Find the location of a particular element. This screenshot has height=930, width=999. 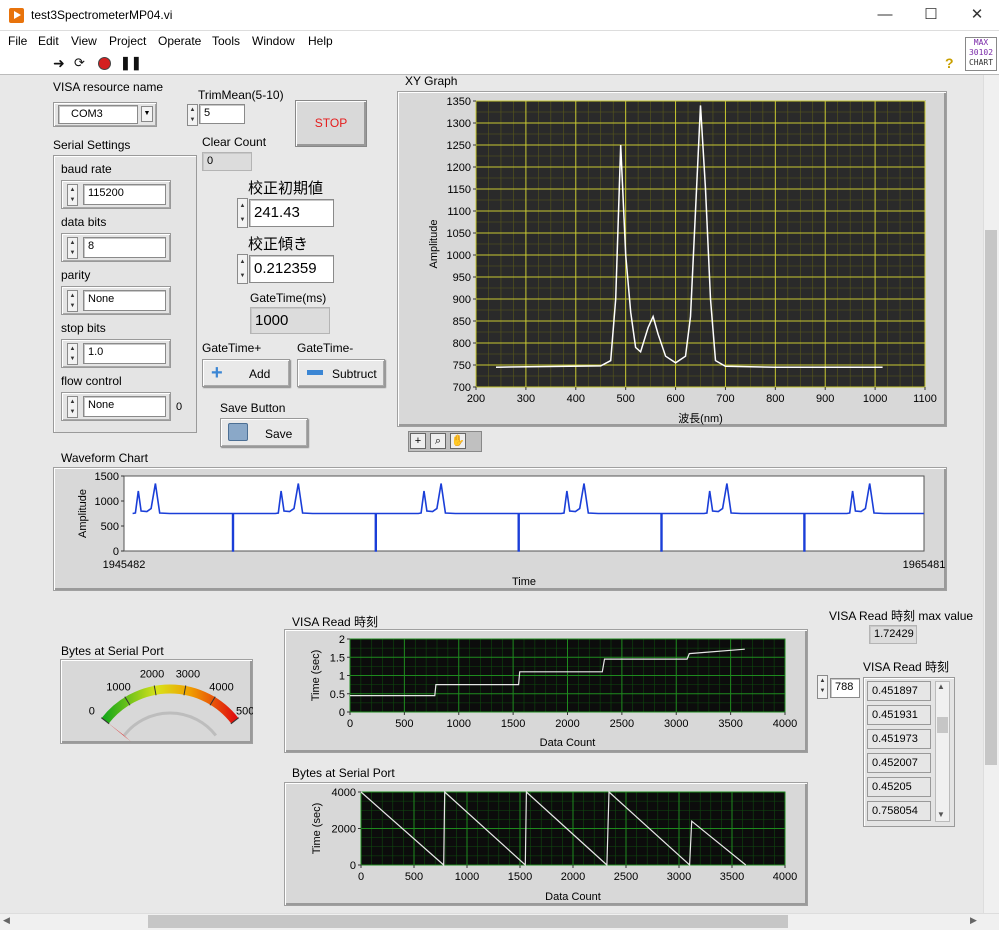

calib-init-field: 241.43 is located at coordinates (291, 213).